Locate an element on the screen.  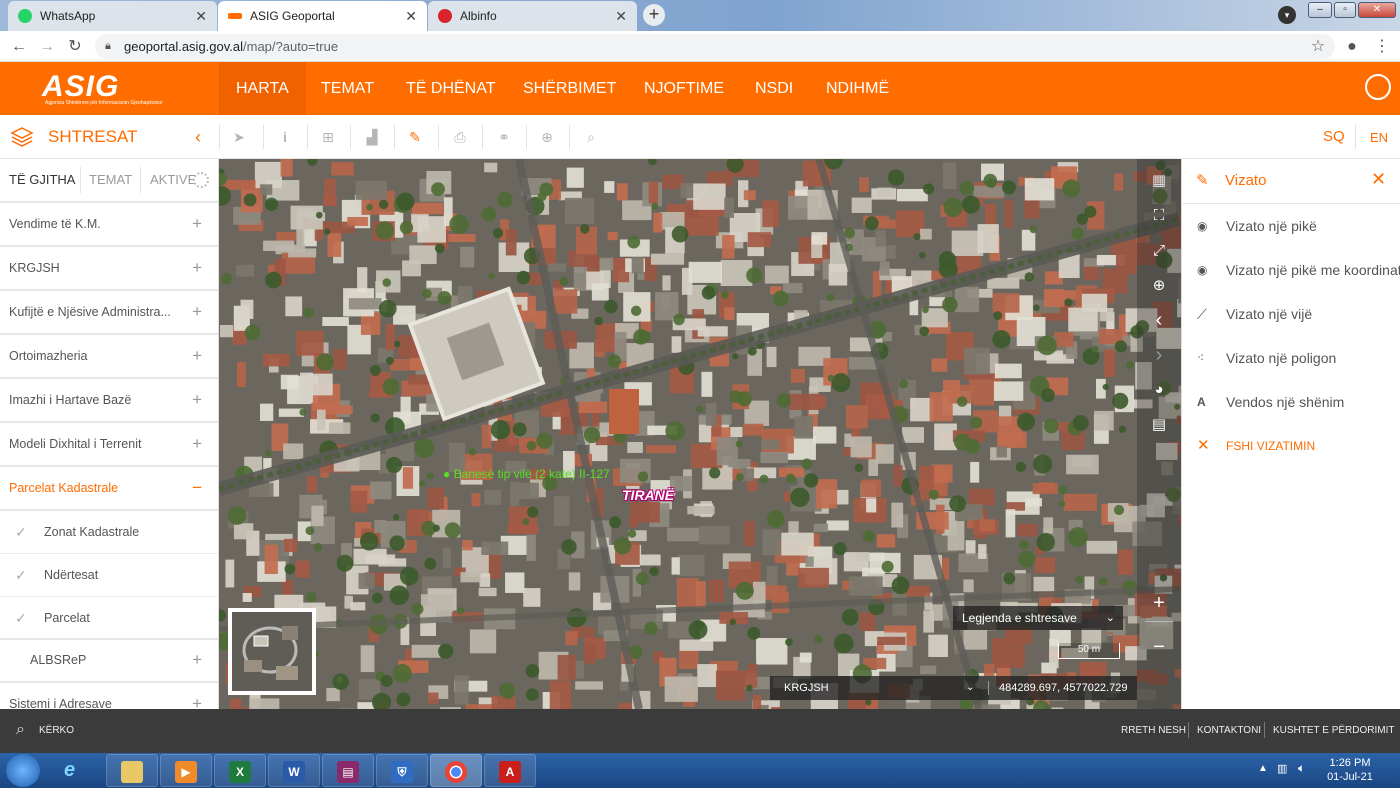
new-tab-button: + is located at coordinates (654, 15).